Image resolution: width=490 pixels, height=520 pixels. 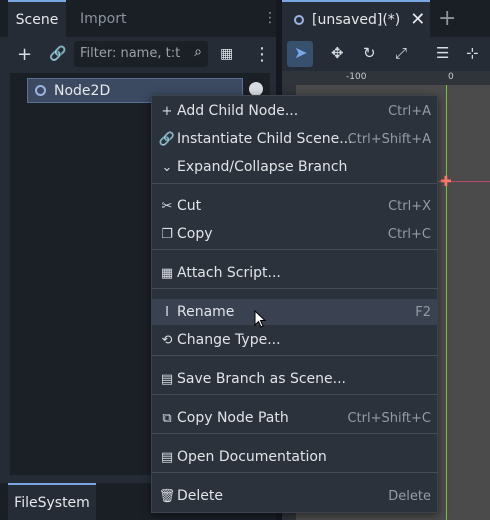 I want to click on menu-item-rename: I Rename F2, so click(x=294, y=312).